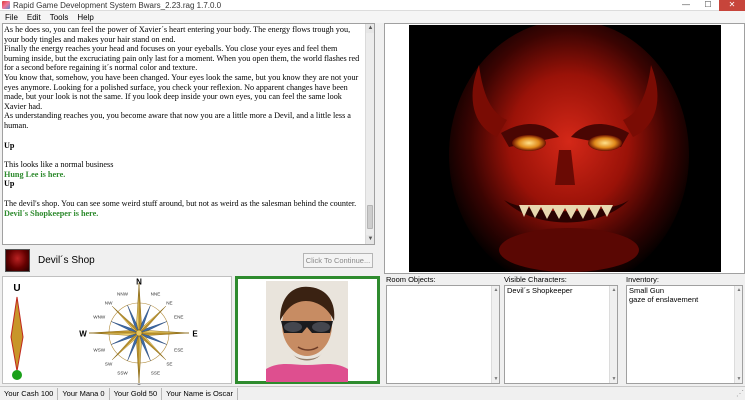  Describe the element at coordinates (369, 134) in the screenshot. I see `story-scrollbar: ▲ ▼` at that location.